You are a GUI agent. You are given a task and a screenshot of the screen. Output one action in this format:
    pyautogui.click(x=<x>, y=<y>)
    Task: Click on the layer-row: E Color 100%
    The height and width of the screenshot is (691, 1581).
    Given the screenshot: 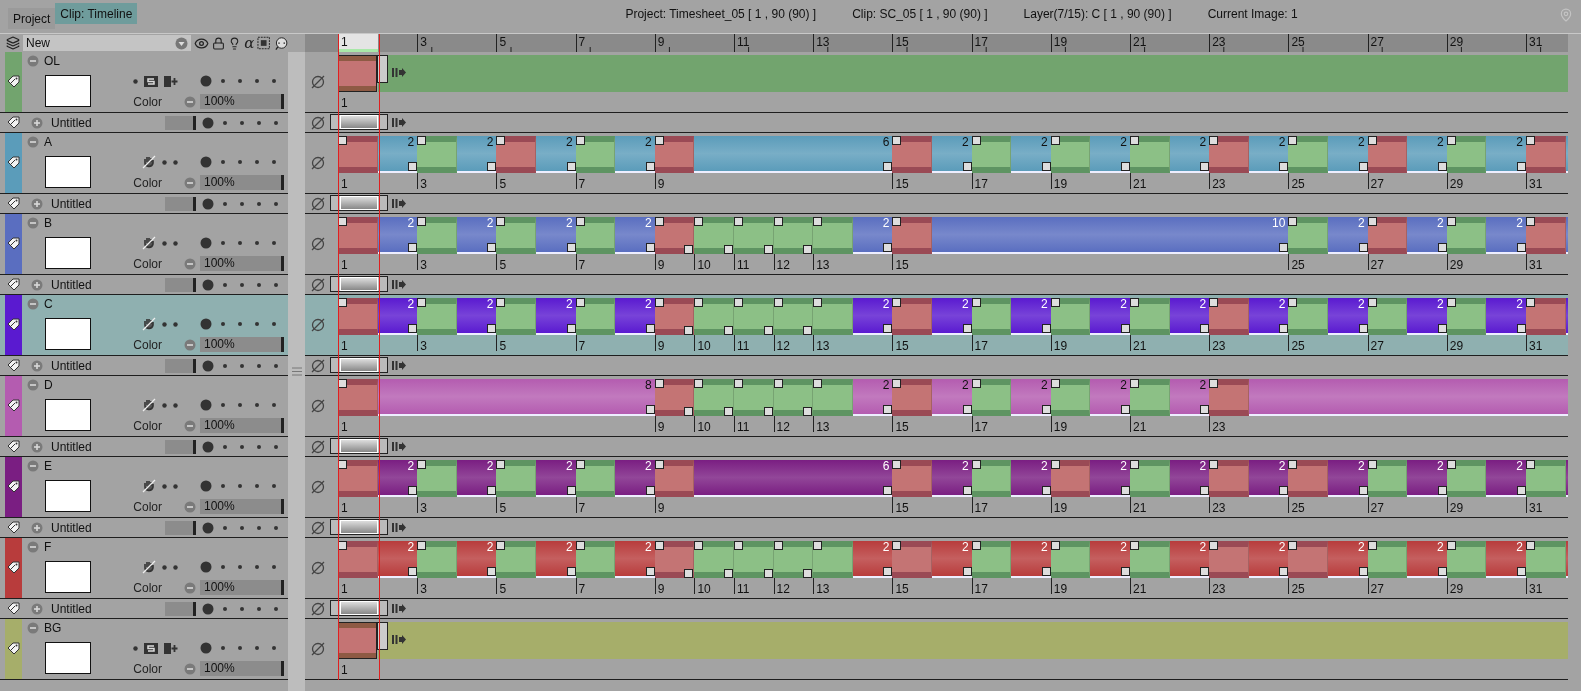 What is the action you would take?
    pyautogui.click(x=144, y=487)
    